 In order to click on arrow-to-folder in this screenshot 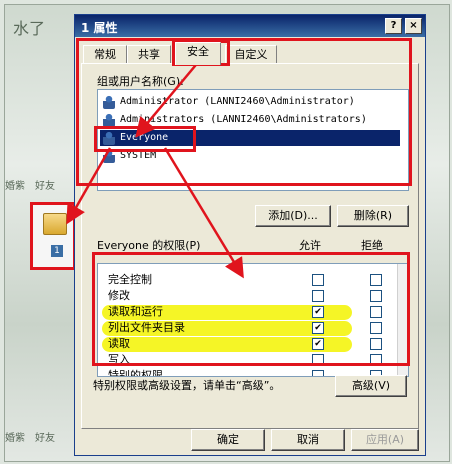, I will do `click(89, 186)`.